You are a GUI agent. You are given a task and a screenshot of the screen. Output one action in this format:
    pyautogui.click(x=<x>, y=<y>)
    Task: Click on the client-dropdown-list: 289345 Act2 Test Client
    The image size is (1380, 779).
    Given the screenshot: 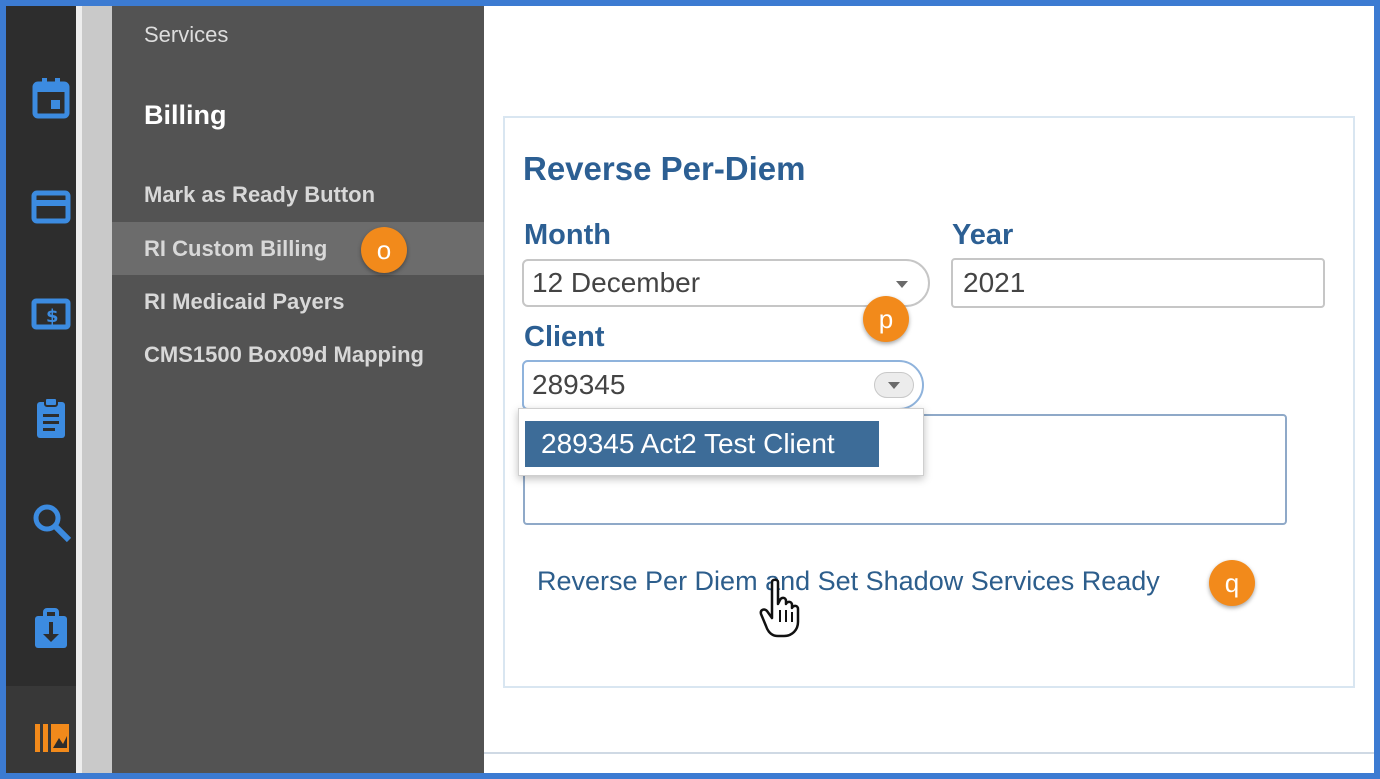 What is the action you would take?
    pyautogui.click(x=721, y=442)
    